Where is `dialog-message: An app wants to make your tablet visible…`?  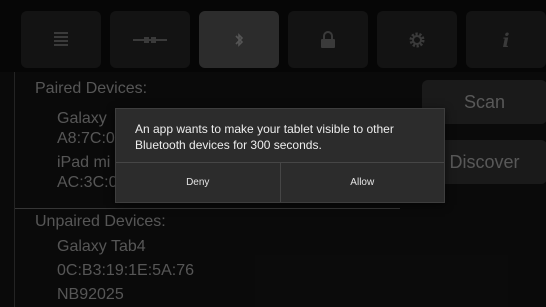 dialog-message: An app wants to make your tablet visible… is located at coordinates (264, 137).